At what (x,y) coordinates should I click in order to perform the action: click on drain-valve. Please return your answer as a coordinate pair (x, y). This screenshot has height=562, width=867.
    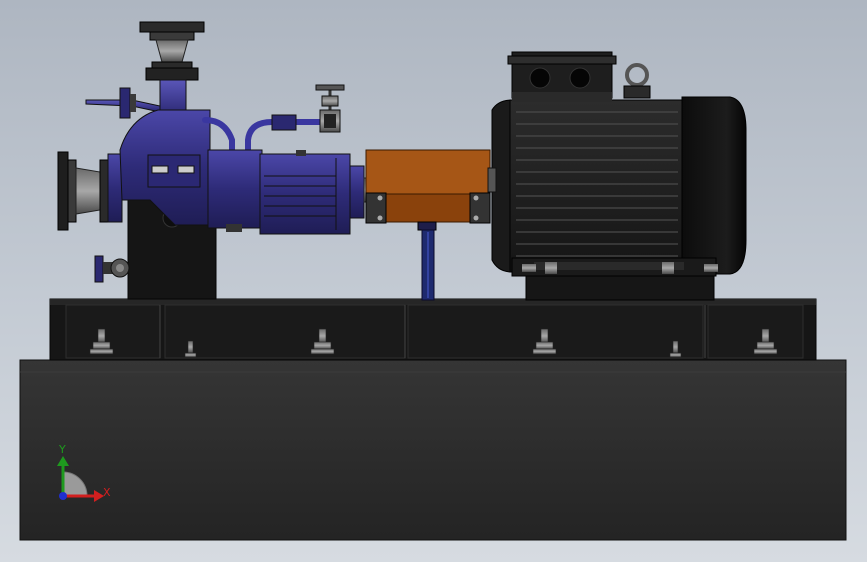
    Looking at the image, I should click on (112, 269).